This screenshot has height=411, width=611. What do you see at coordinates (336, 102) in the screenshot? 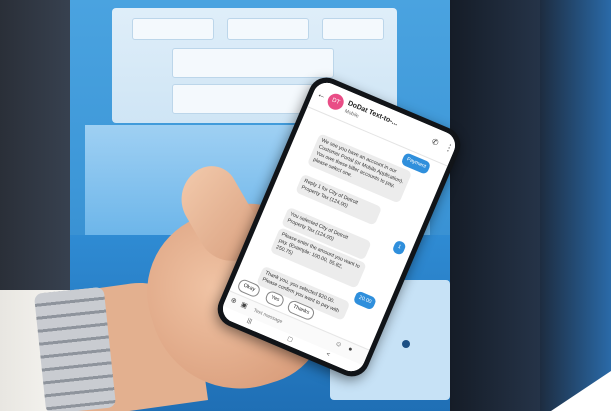
I see `avatar: DT` at bounding box center [336, 102].